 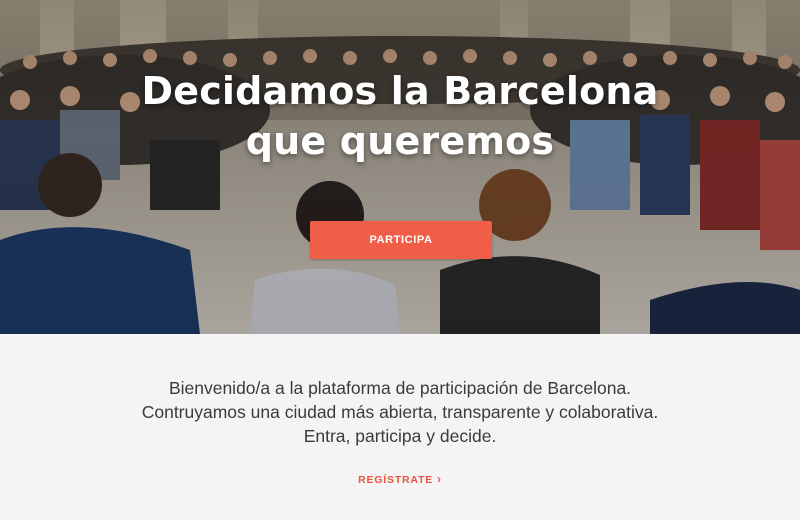 What do you see at coordinates (400, 141) in the screenshot?
I see `hero-title-line-2: que queremos` at bounding box center [400, 141].